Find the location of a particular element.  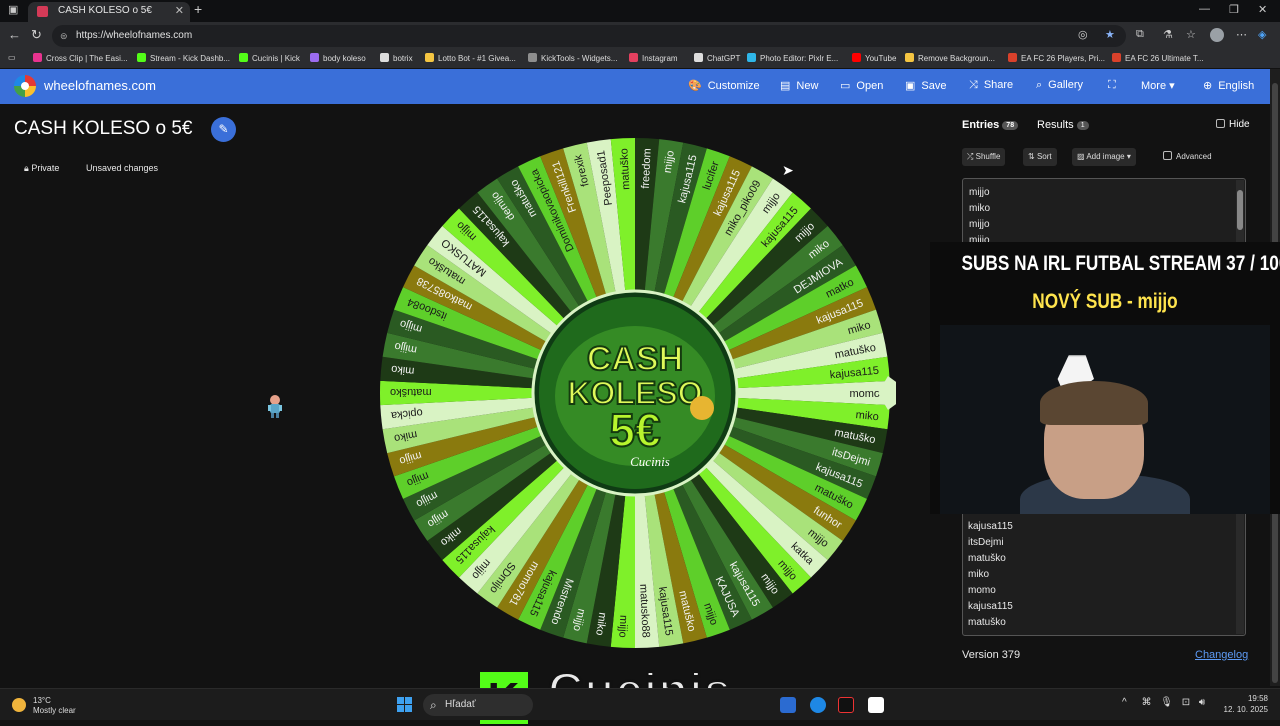

tab-results: Results 1 is located at coordinates (1063, 125).